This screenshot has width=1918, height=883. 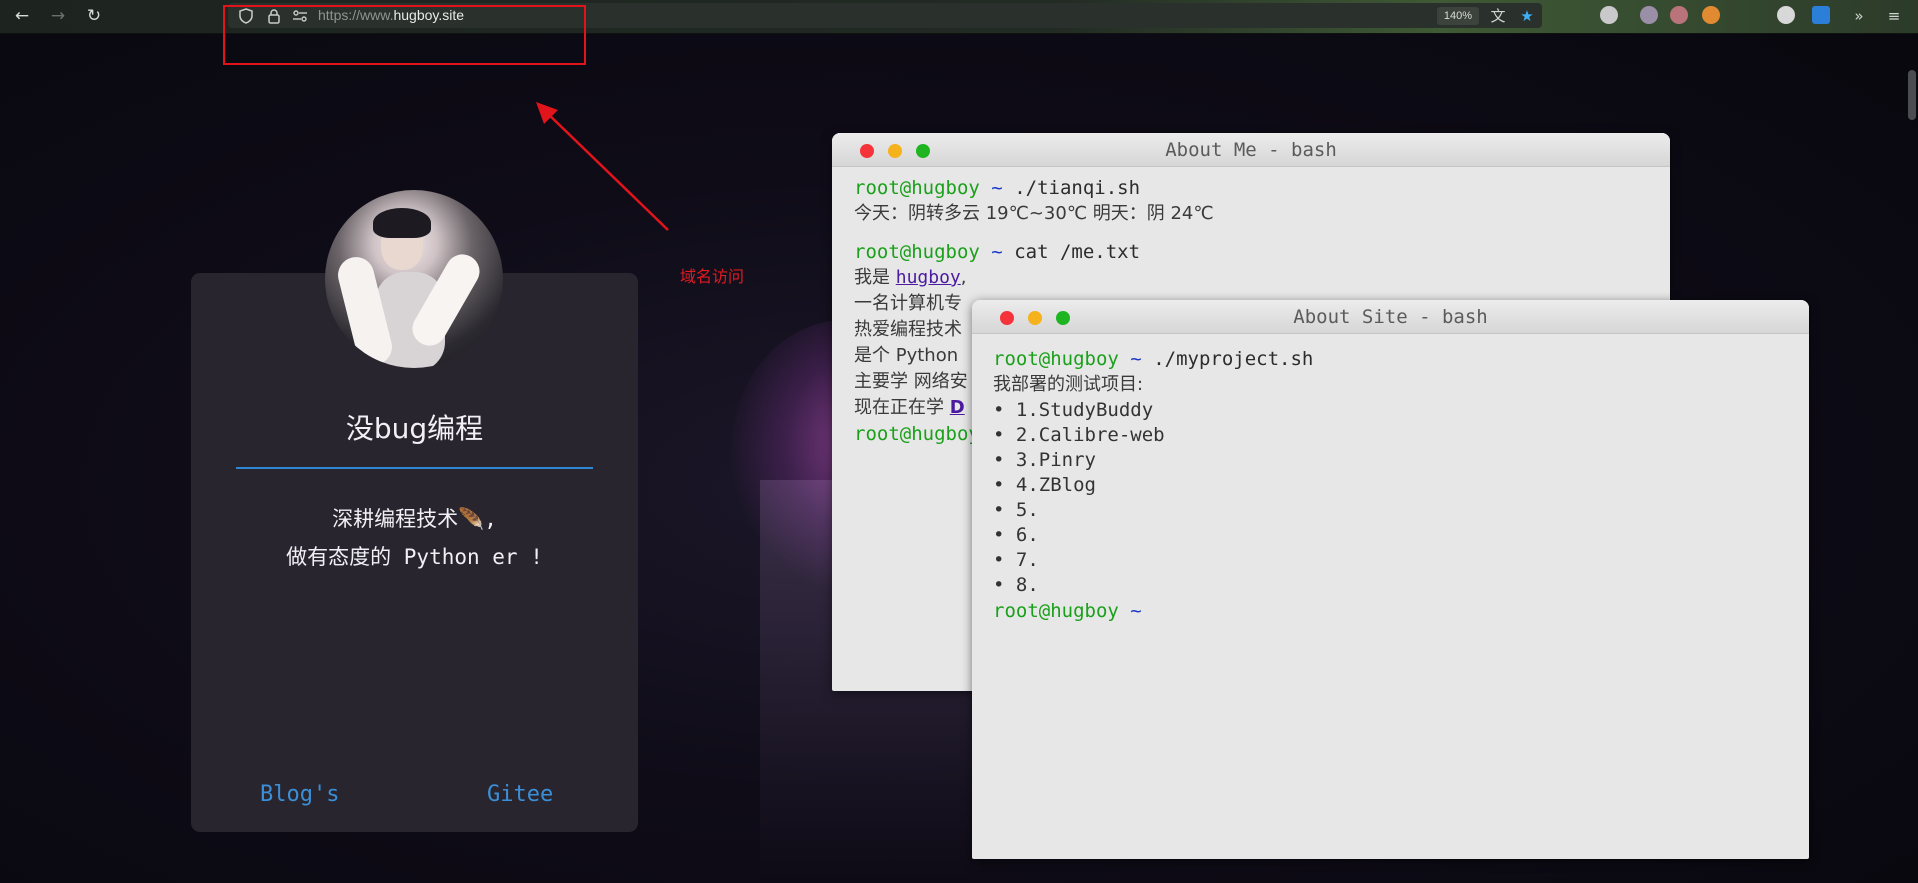 I want to click on list-item: • 4.ZBlog, so click(x=1044, y=485).